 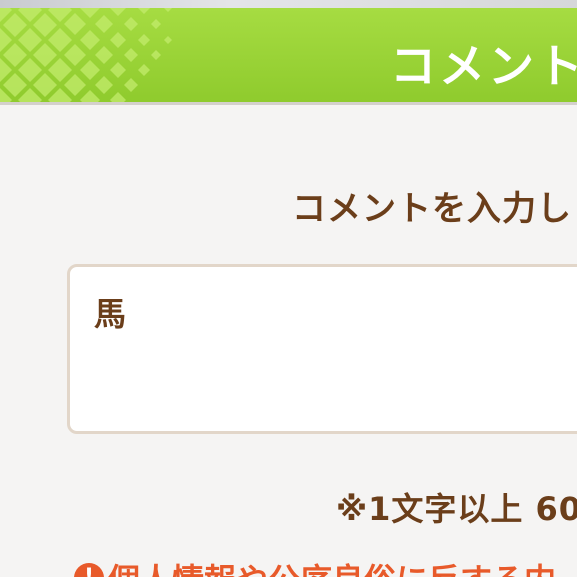 What do you see at coordinates (110, 314) in the screenshot?
I see `comment-input-value: 馬` at bounding box center [110, 314].